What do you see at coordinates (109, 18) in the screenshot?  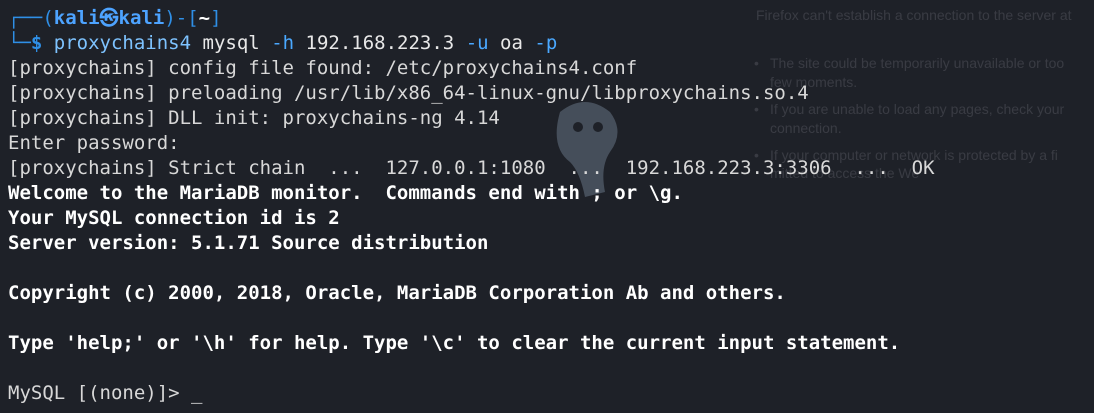 I see `prompt-at-symbol: ㉿` at bounding box center [109, 18].